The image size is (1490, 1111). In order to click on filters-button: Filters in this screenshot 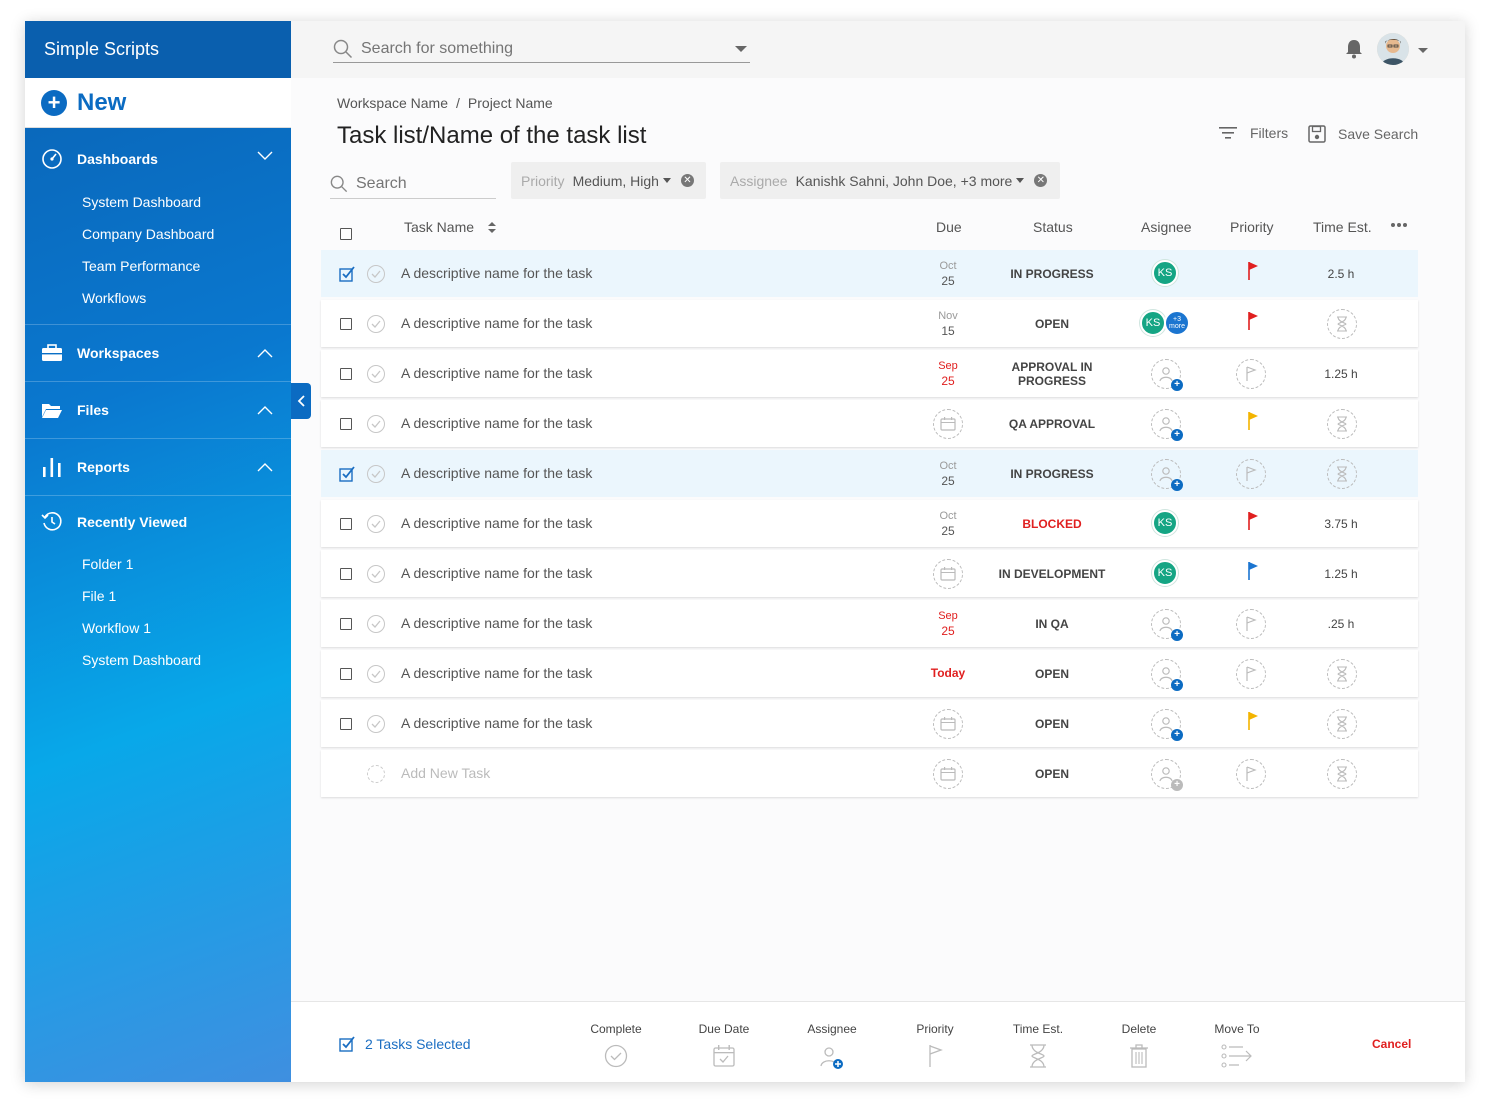, I will do `click(1253, 133)`.